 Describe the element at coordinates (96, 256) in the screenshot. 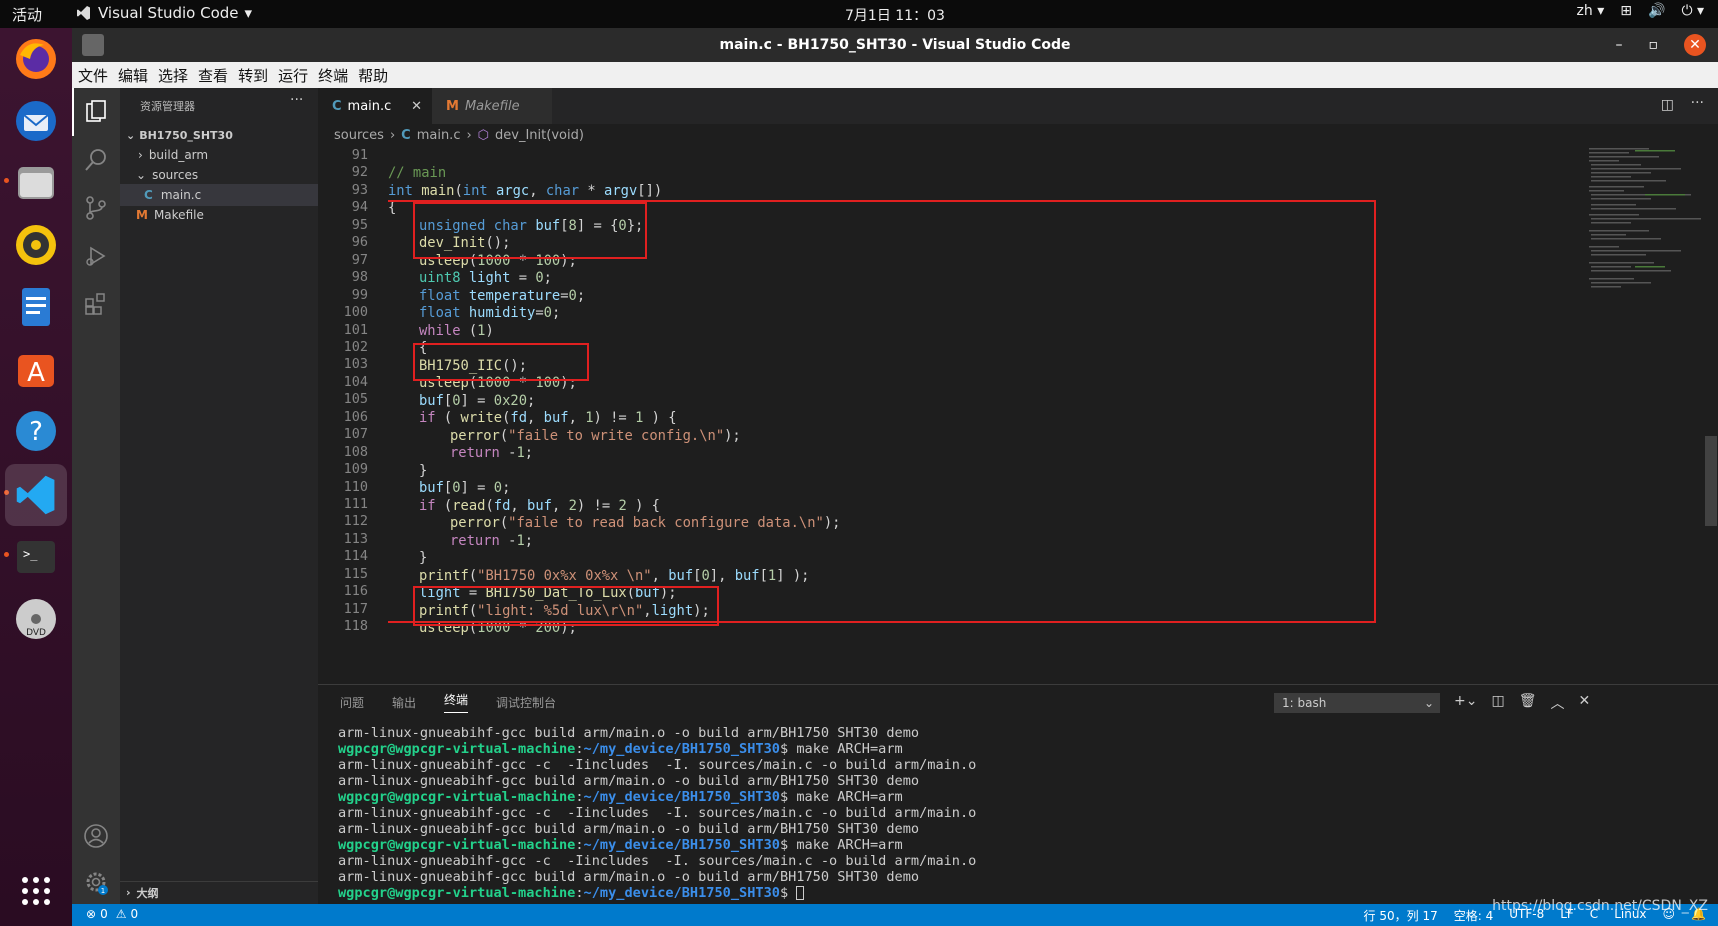

I see `run-debug-icon` at that location.